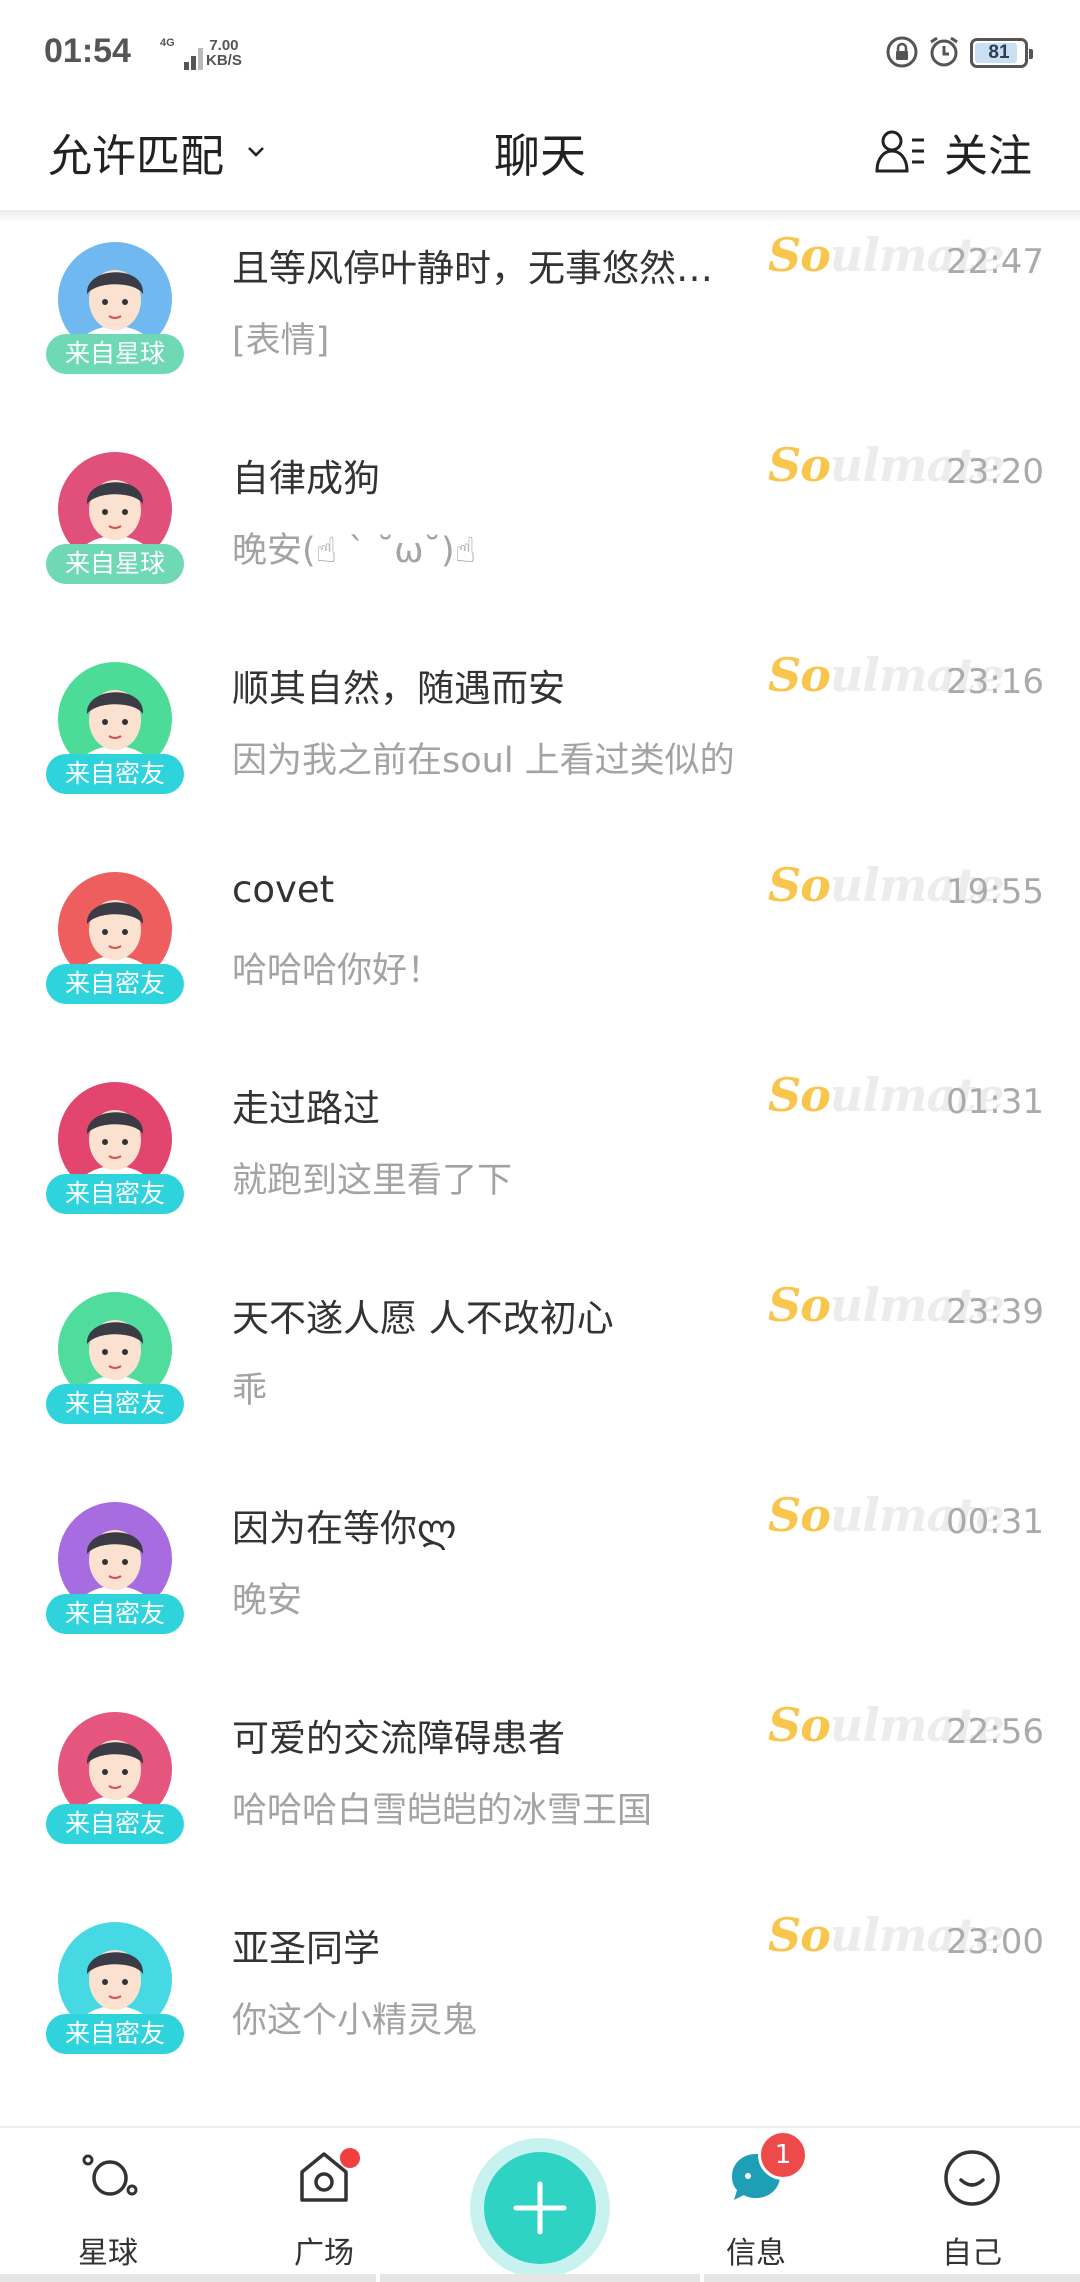 Image resolution: width=1080 pixels, height=2282 pixels. I want to click on chat-time: 00:31, so click(995, 1522).